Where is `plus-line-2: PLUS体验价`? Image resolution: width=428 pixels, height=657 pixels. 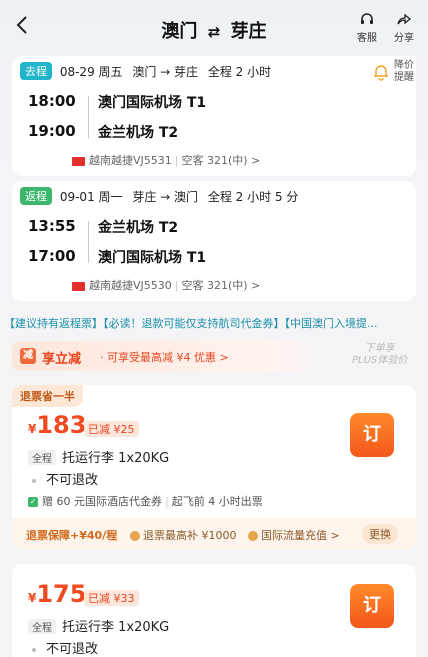
plus-line-2: PLUS体验价 is located at coordinates (380, 360).